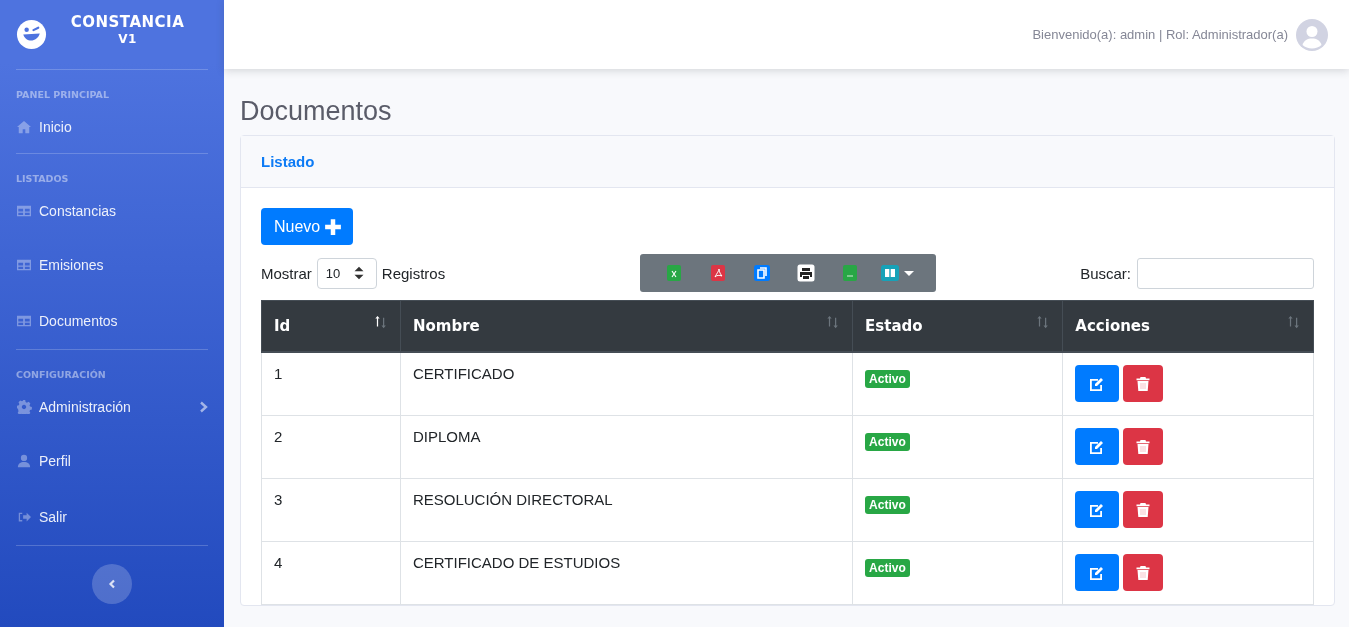 This screenshot has height=627, width=1349. I want to click on search-field, so click(1225, 273).